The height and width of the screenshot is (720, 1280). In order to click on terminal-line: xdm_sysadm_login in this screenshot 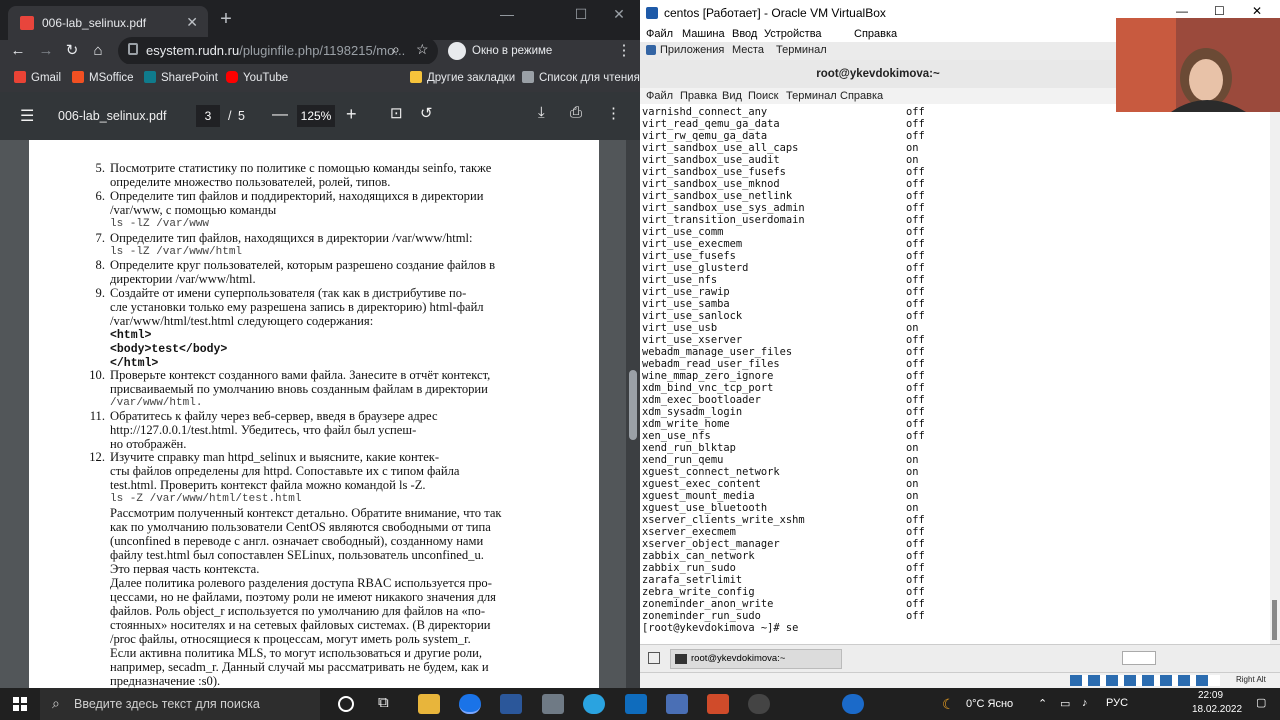, I will do `click(692, 412)`.